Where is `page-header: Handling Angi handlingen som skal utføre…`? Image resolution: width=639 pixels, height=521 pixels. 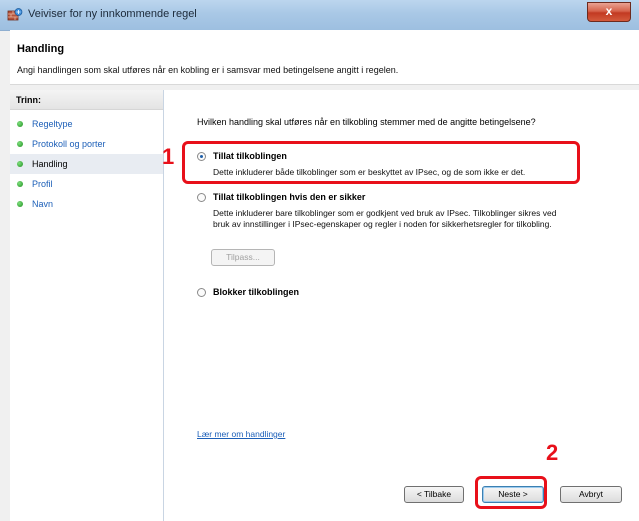
page-header: Handling Angi handlingen som skal utføre… is located at coordinates (324, 57).